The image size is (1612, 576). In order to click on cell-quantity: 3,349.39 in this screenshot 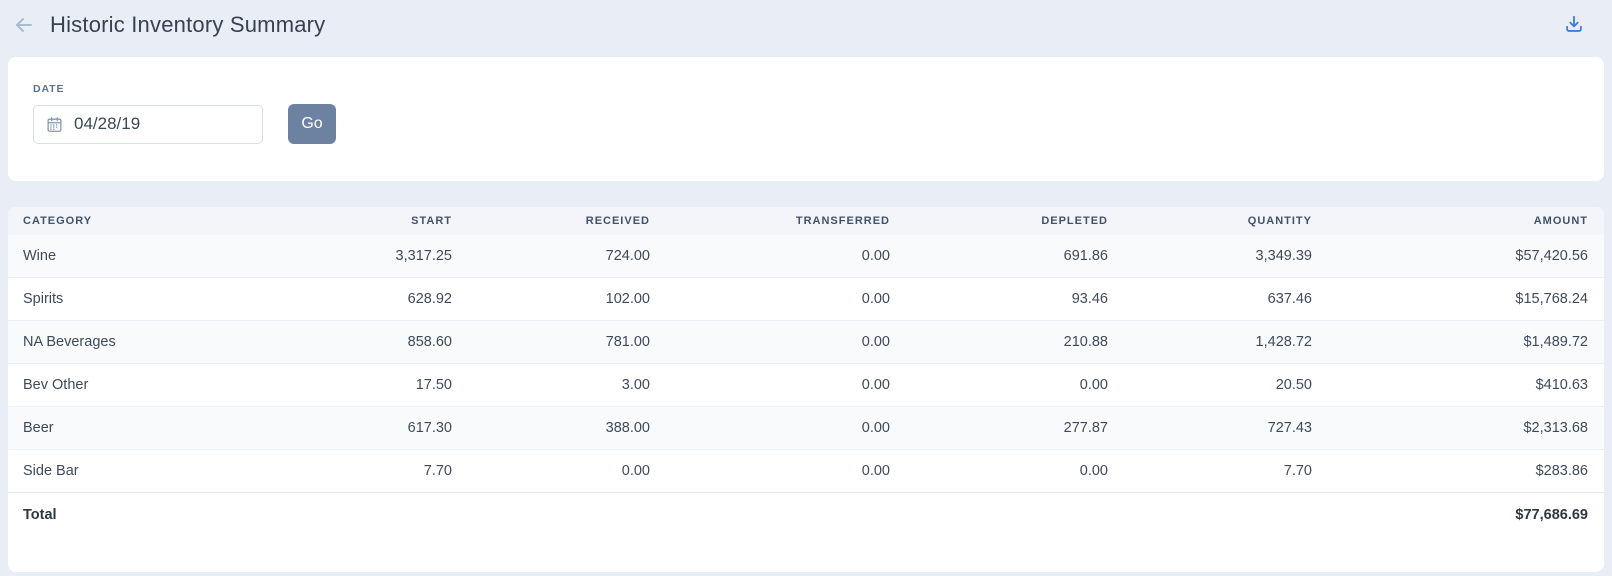, I will do `click(1283, 256)`.